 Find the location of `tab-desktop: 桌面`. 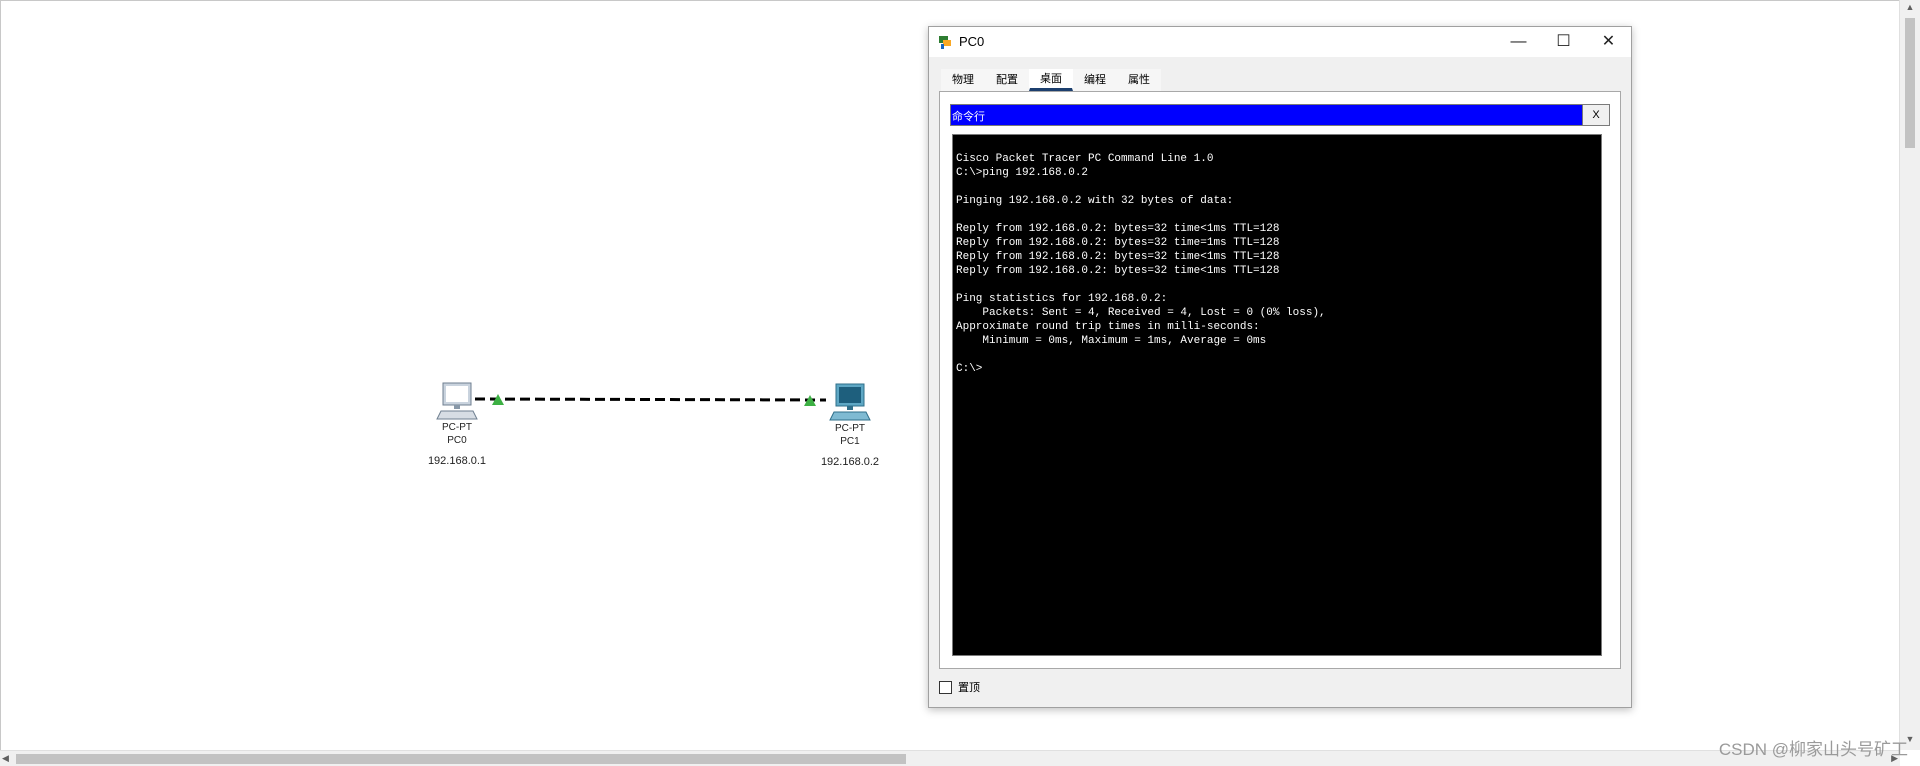

tab-desktop: 桌面 is located at coordinates (1051, 80).